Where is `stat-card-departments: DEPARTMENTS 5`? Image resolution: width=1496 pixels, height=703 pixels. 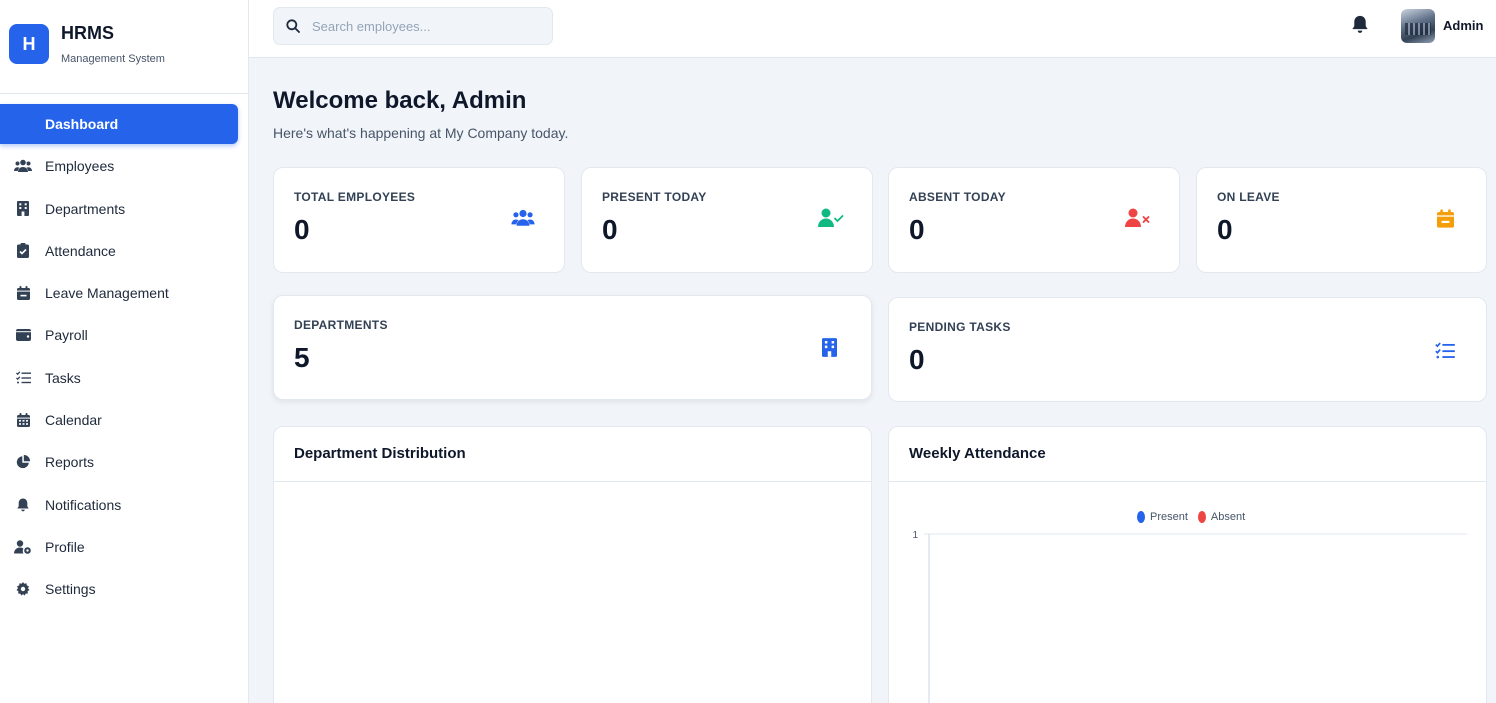 stat-card-departments: DEPARTMENTS 5 is located at coordinates (572, 347).